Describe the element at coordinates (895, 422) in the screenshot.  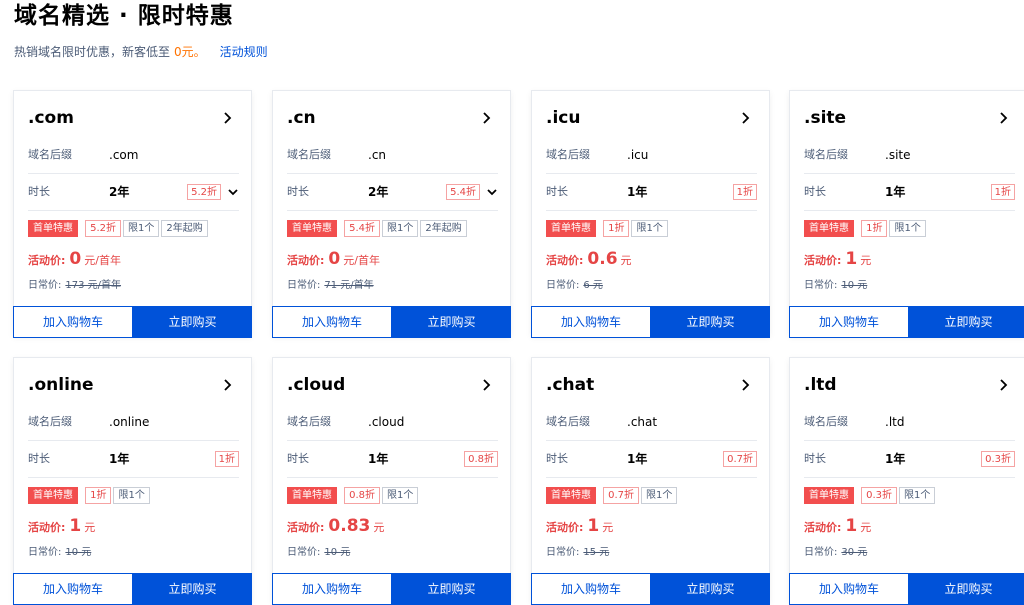
I see `suffix-value: .ltd` at that location.